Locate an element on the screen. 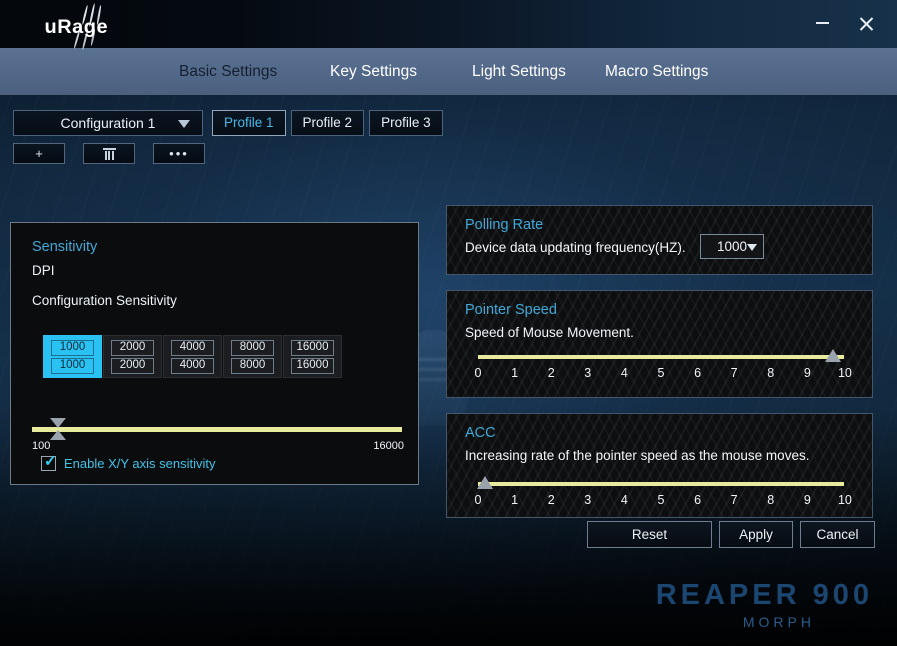 The width and height of the screenshot is (897, 646). dpi-preset-5: 16000 16000 is located at coordinates (312, 356).